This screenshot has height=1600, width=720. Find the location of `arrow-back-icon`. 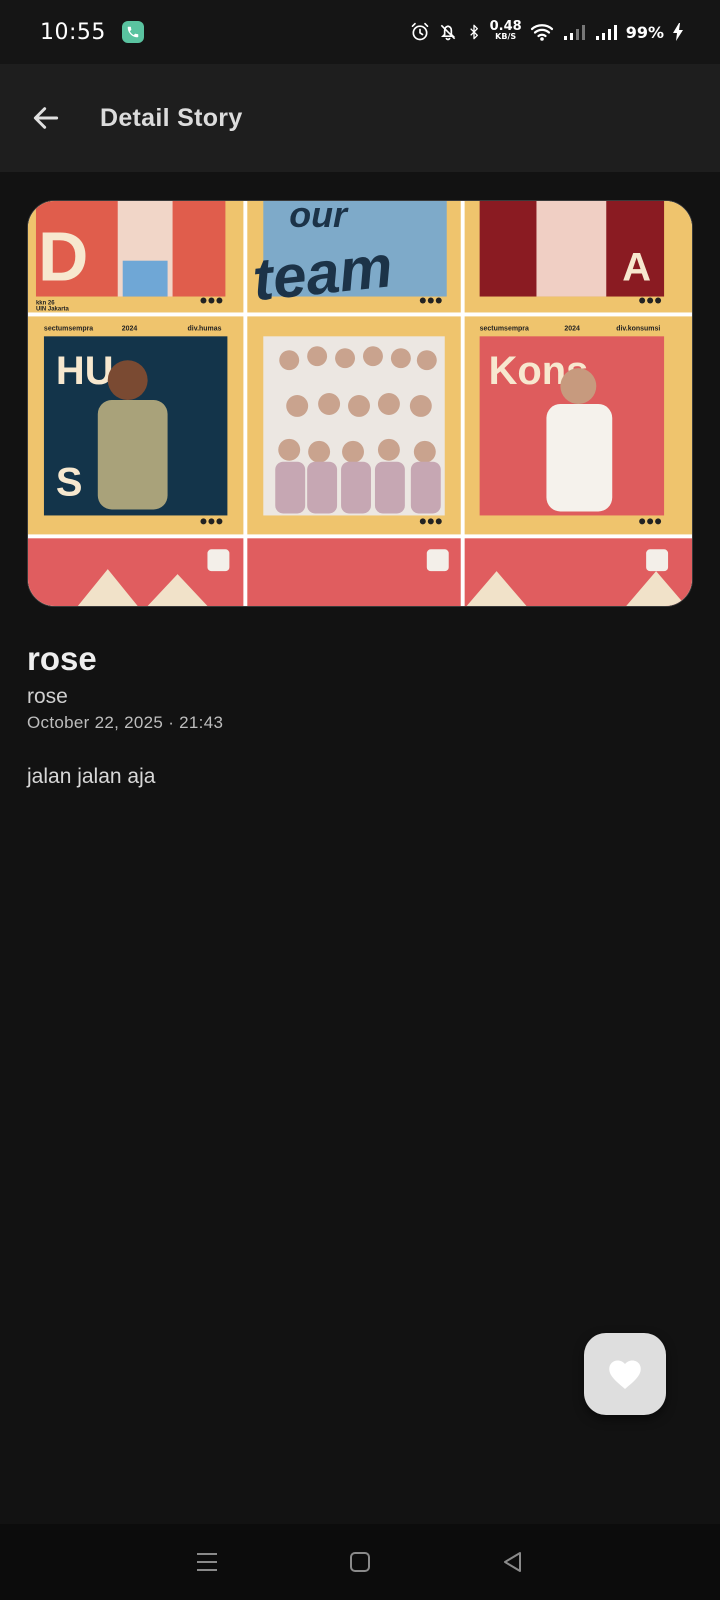

arrow-back-icon is located at coordinates (46, 118).